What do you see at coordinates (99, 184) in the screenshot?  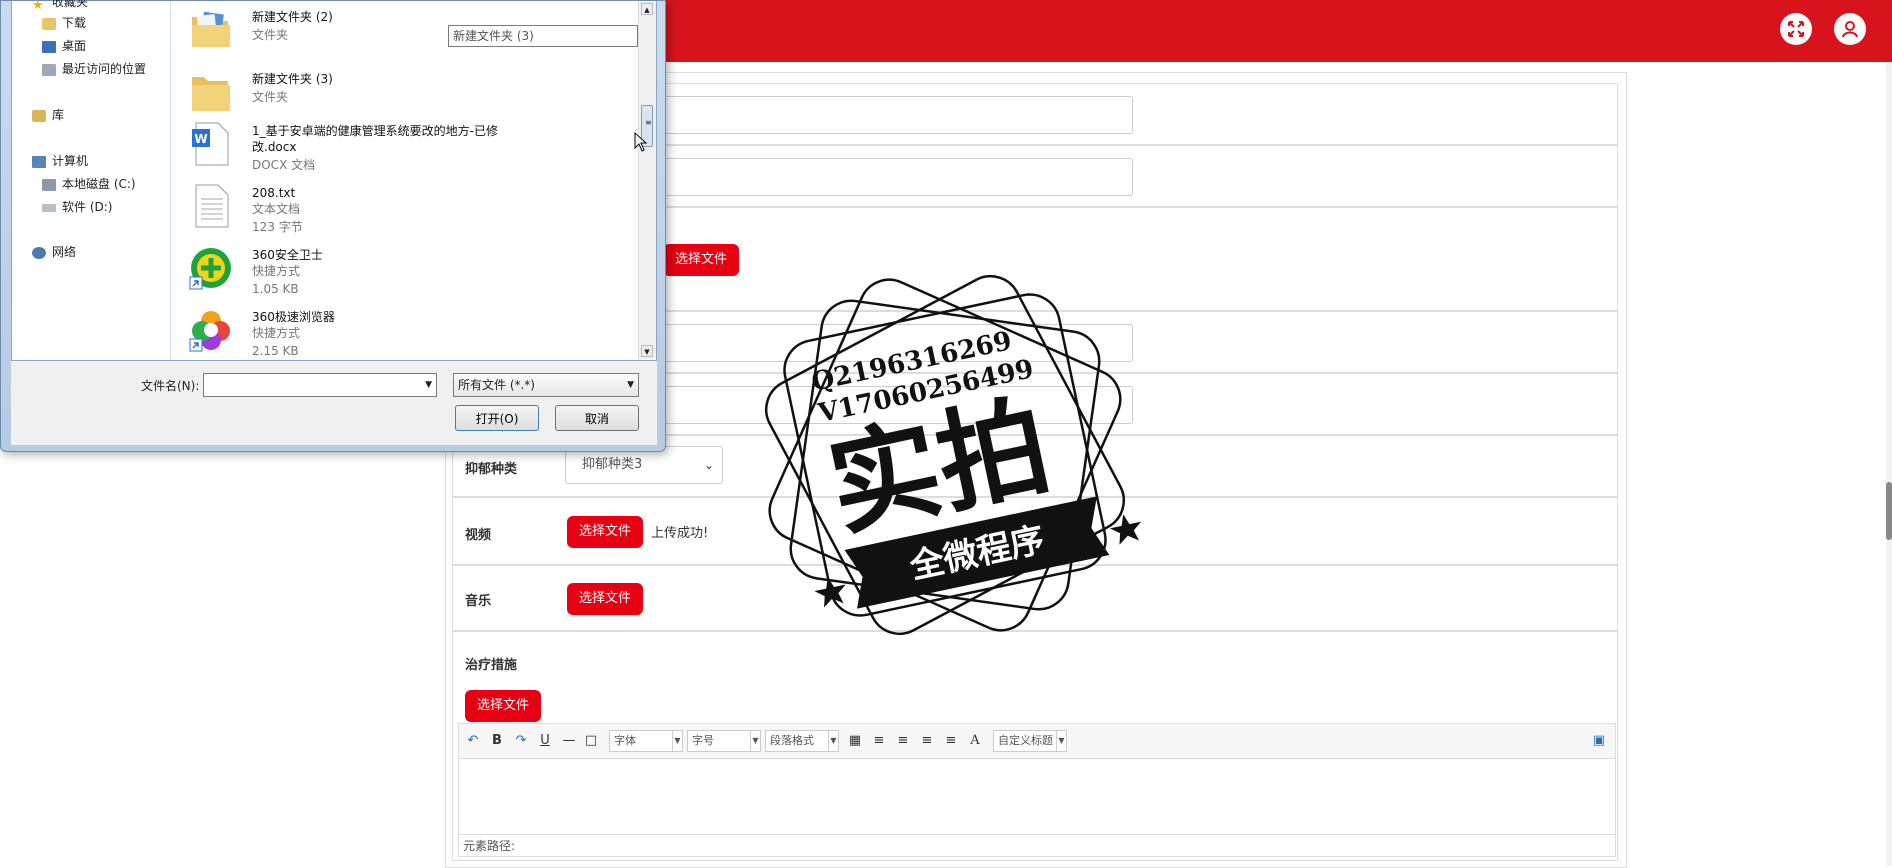 I see `nav-drive-c-label: 本地磁盘 (C:)` at bounding box center [99, 184].